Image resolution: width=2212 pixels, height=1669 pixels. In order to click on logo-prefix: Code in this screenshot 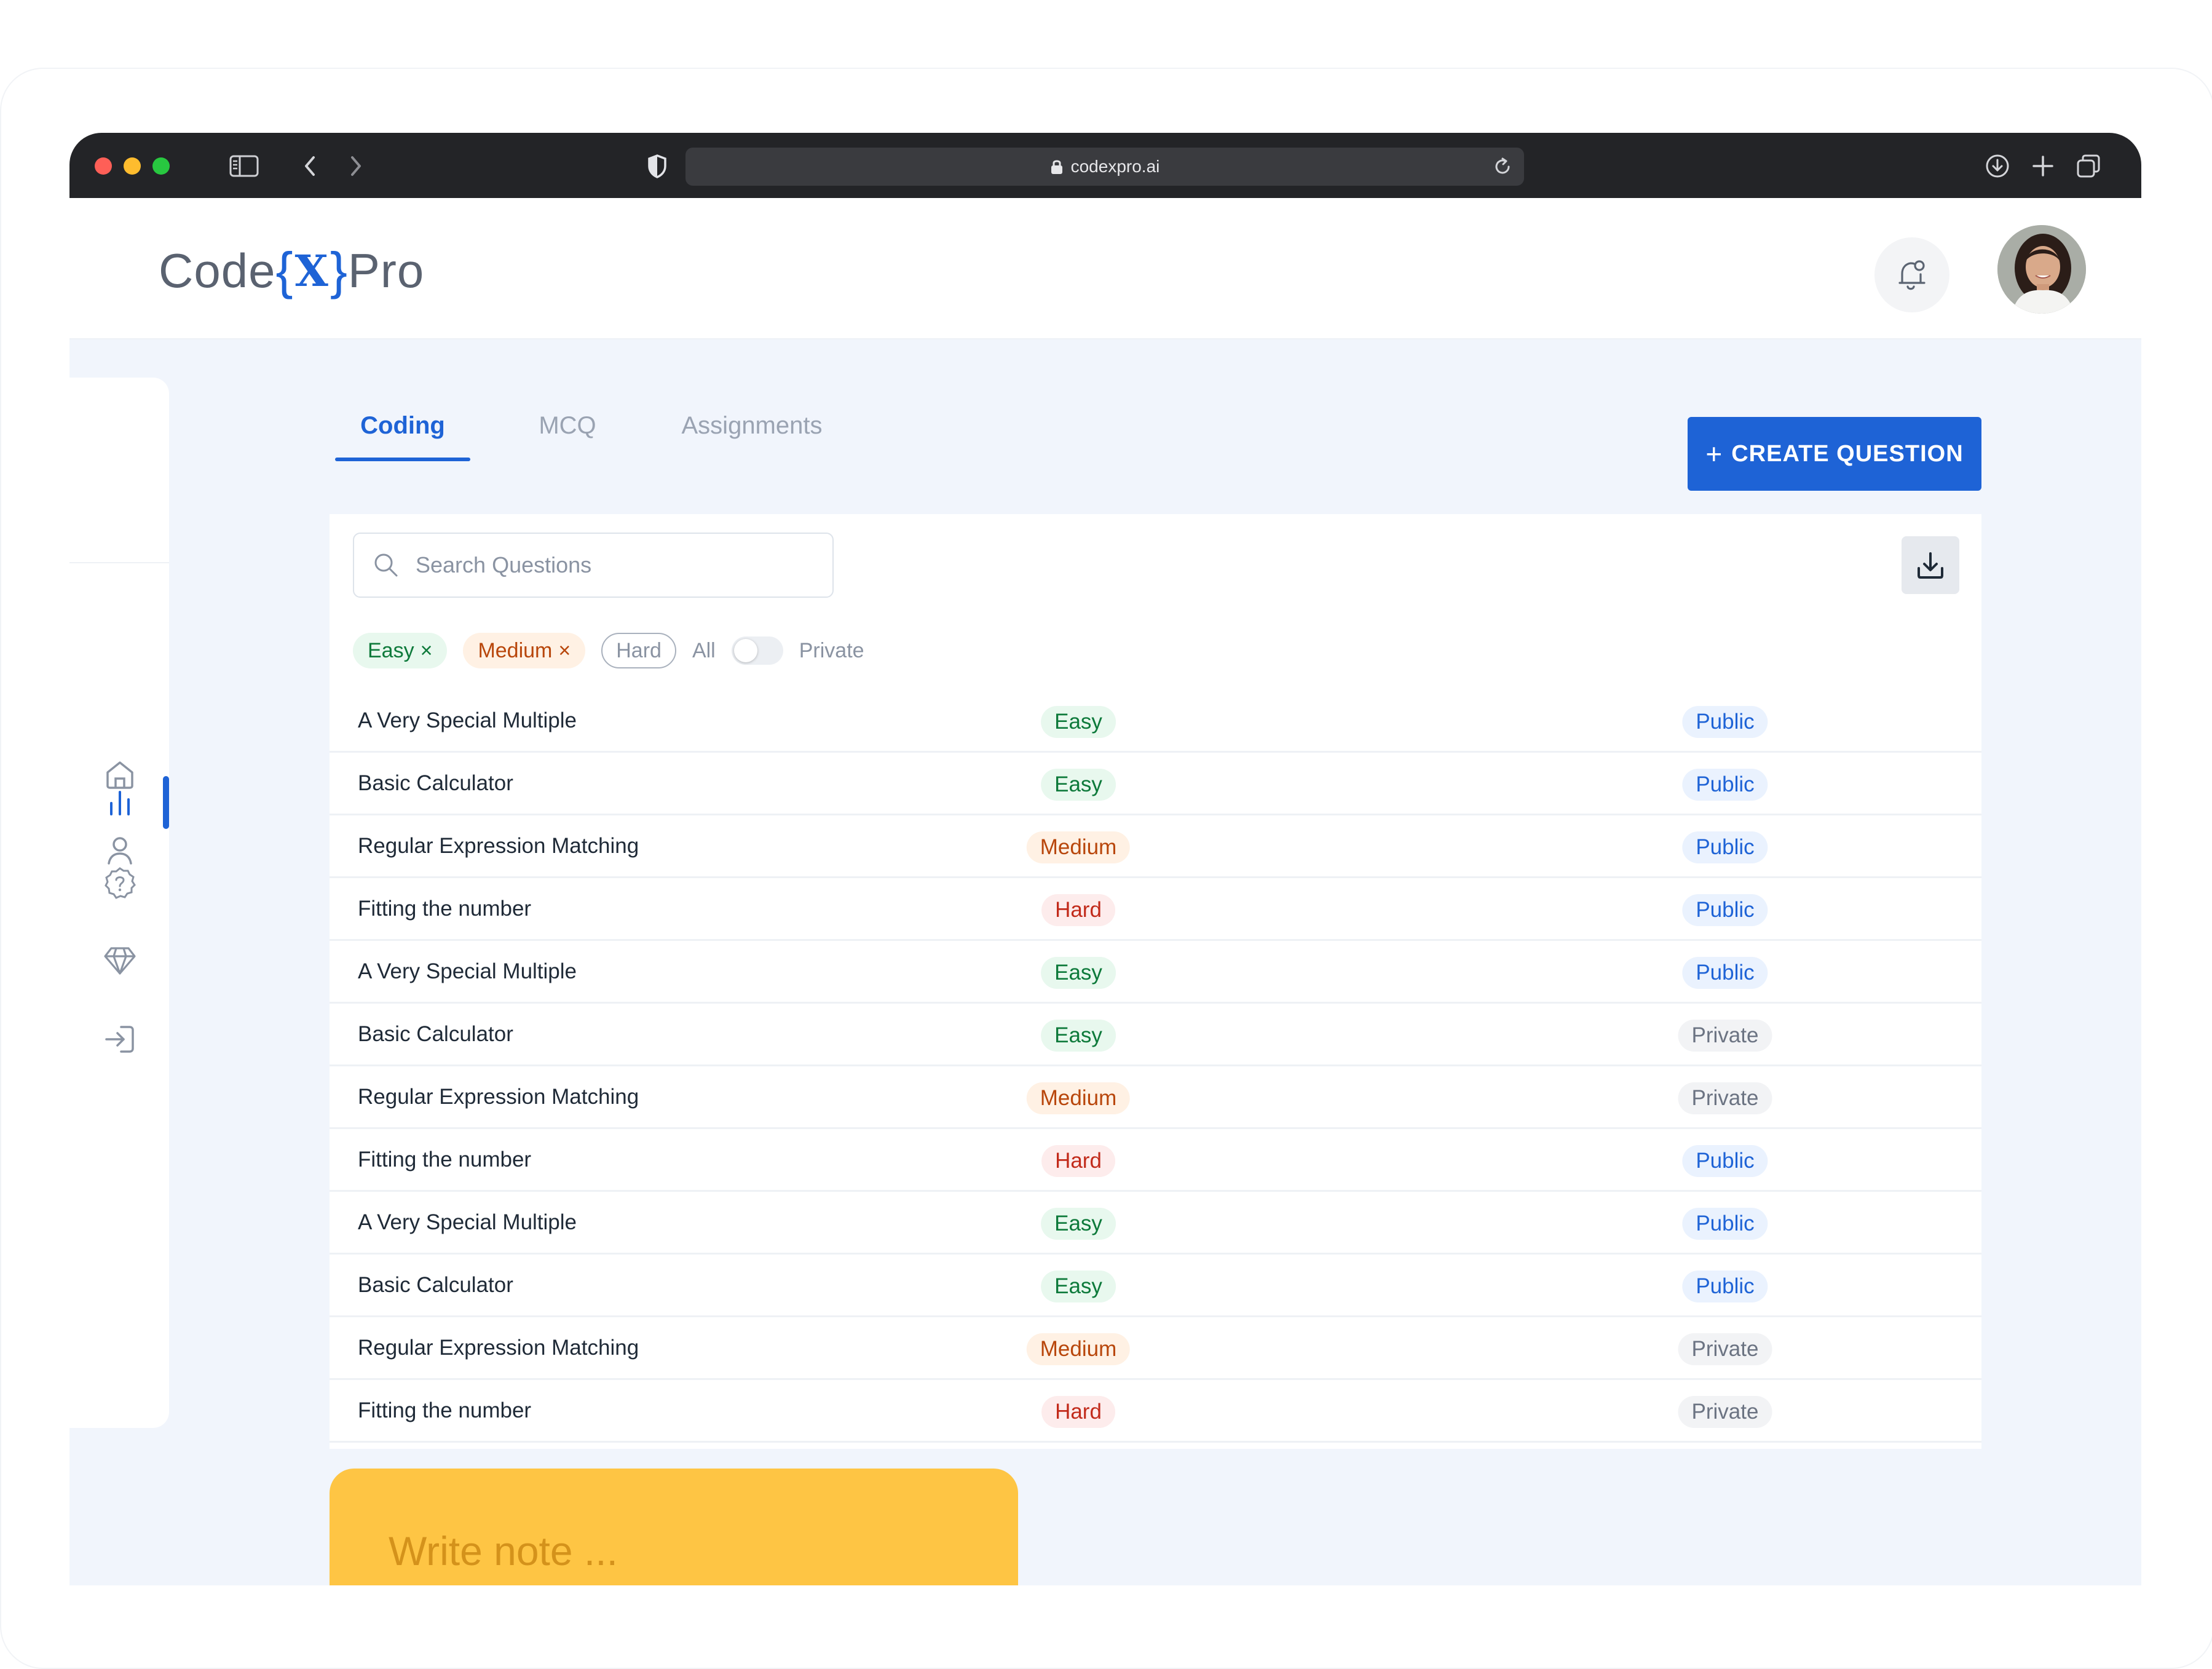, I will do `click(217, 270)`.